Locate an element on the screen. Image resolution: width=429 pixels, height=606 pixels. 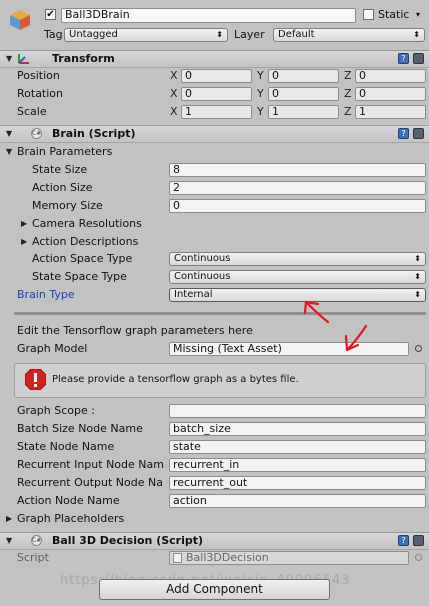
annotation-arrow-left is located at coordinates (316, 312).